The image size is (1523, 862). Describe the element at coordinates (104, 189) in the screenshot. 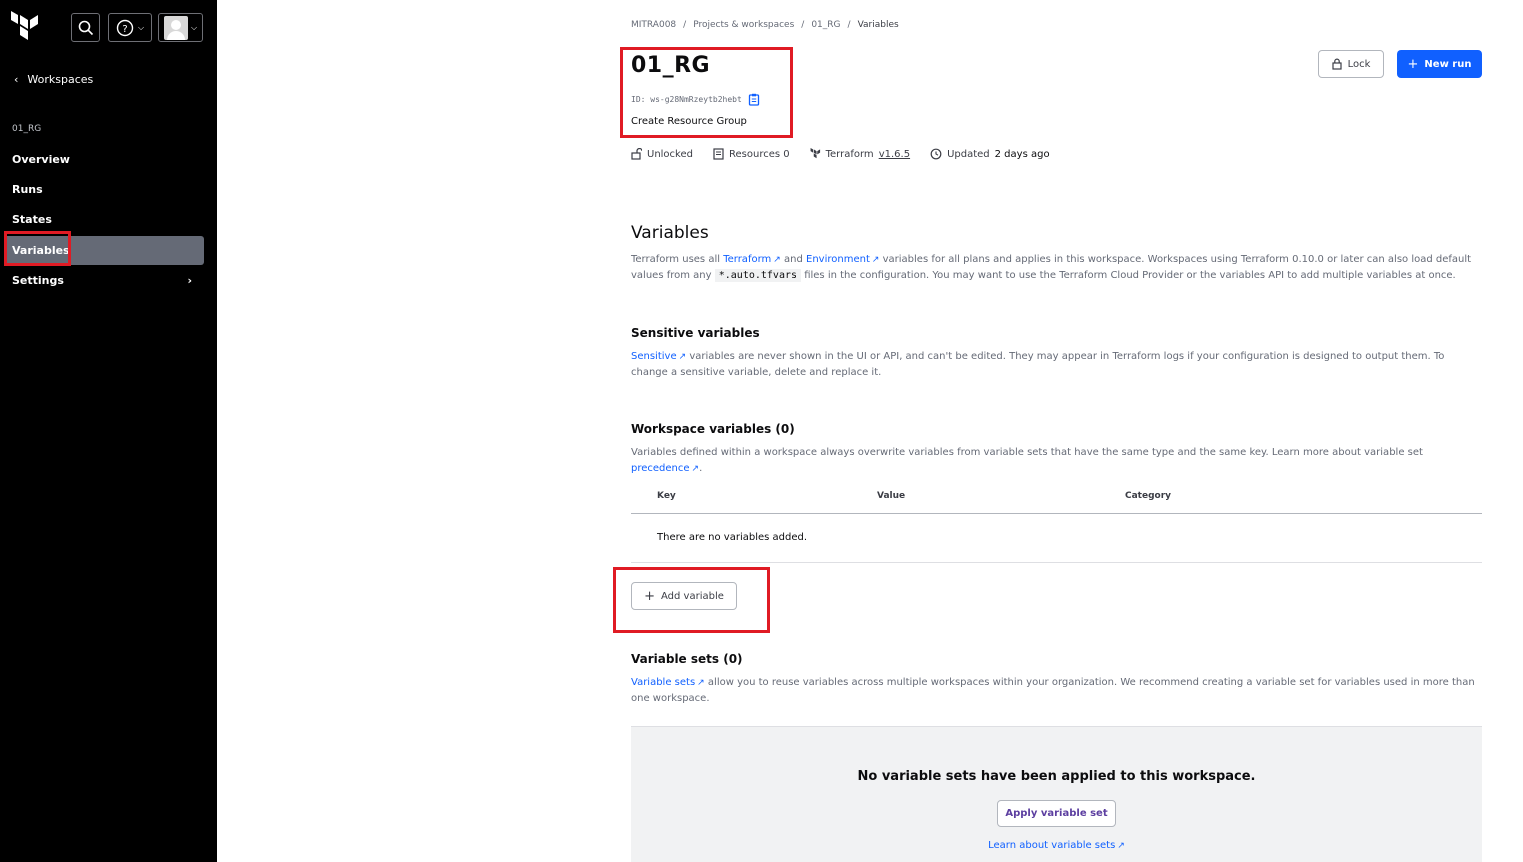

I see `sidebar-item-runs: Runs` at that location.